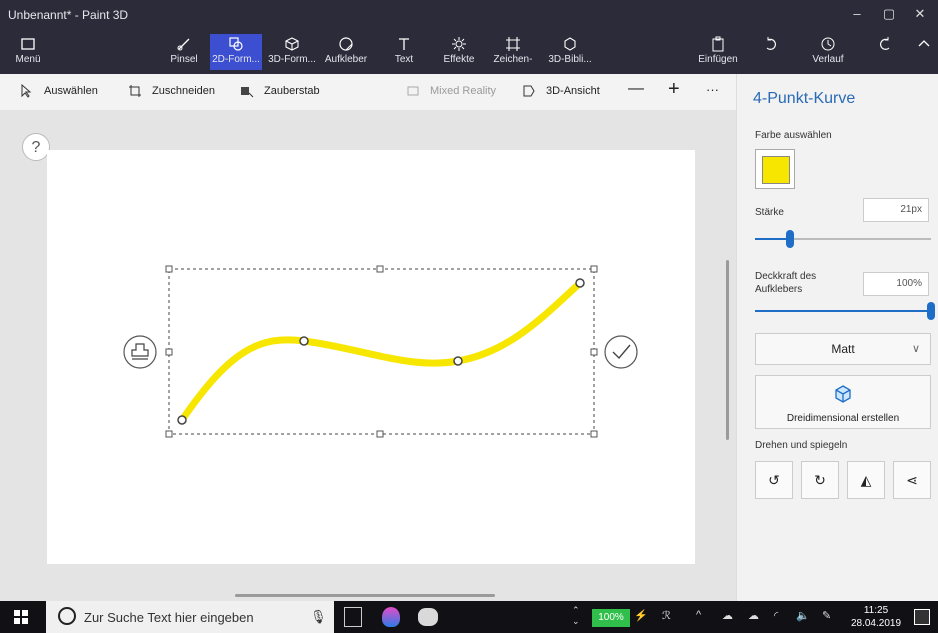 The width and height of the screenshot is (938, 633). Describe the element at coordinates (922, 617) in the screenshot. I see `notification-center-icon` at that location.